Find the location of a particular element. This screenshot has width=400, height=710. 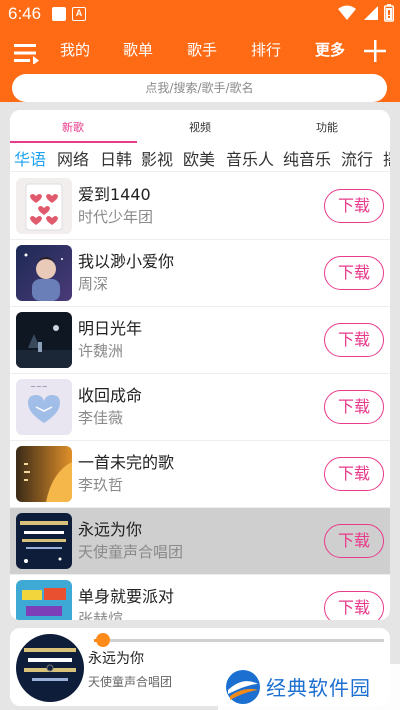

player-song-title: 永远为你 is located at coordinates (116, 659).